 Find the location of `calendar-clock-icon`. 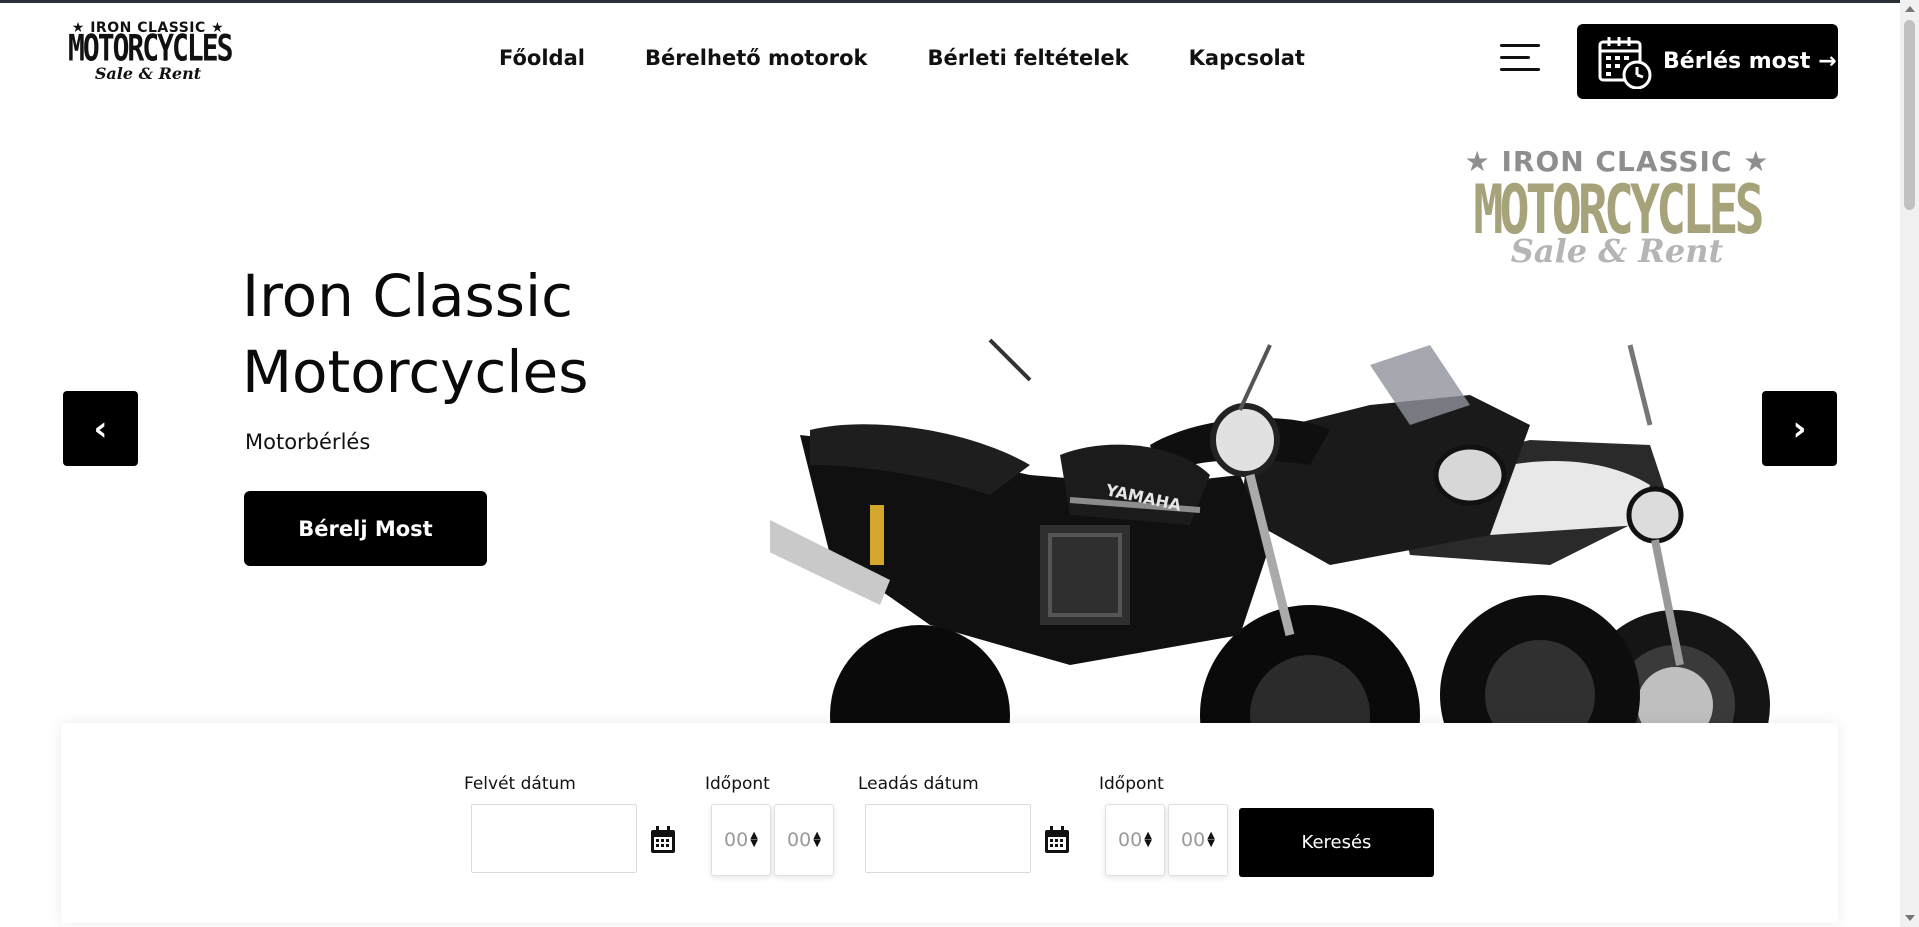

calendar-clock-icon is located at coordinates (1625, 62).